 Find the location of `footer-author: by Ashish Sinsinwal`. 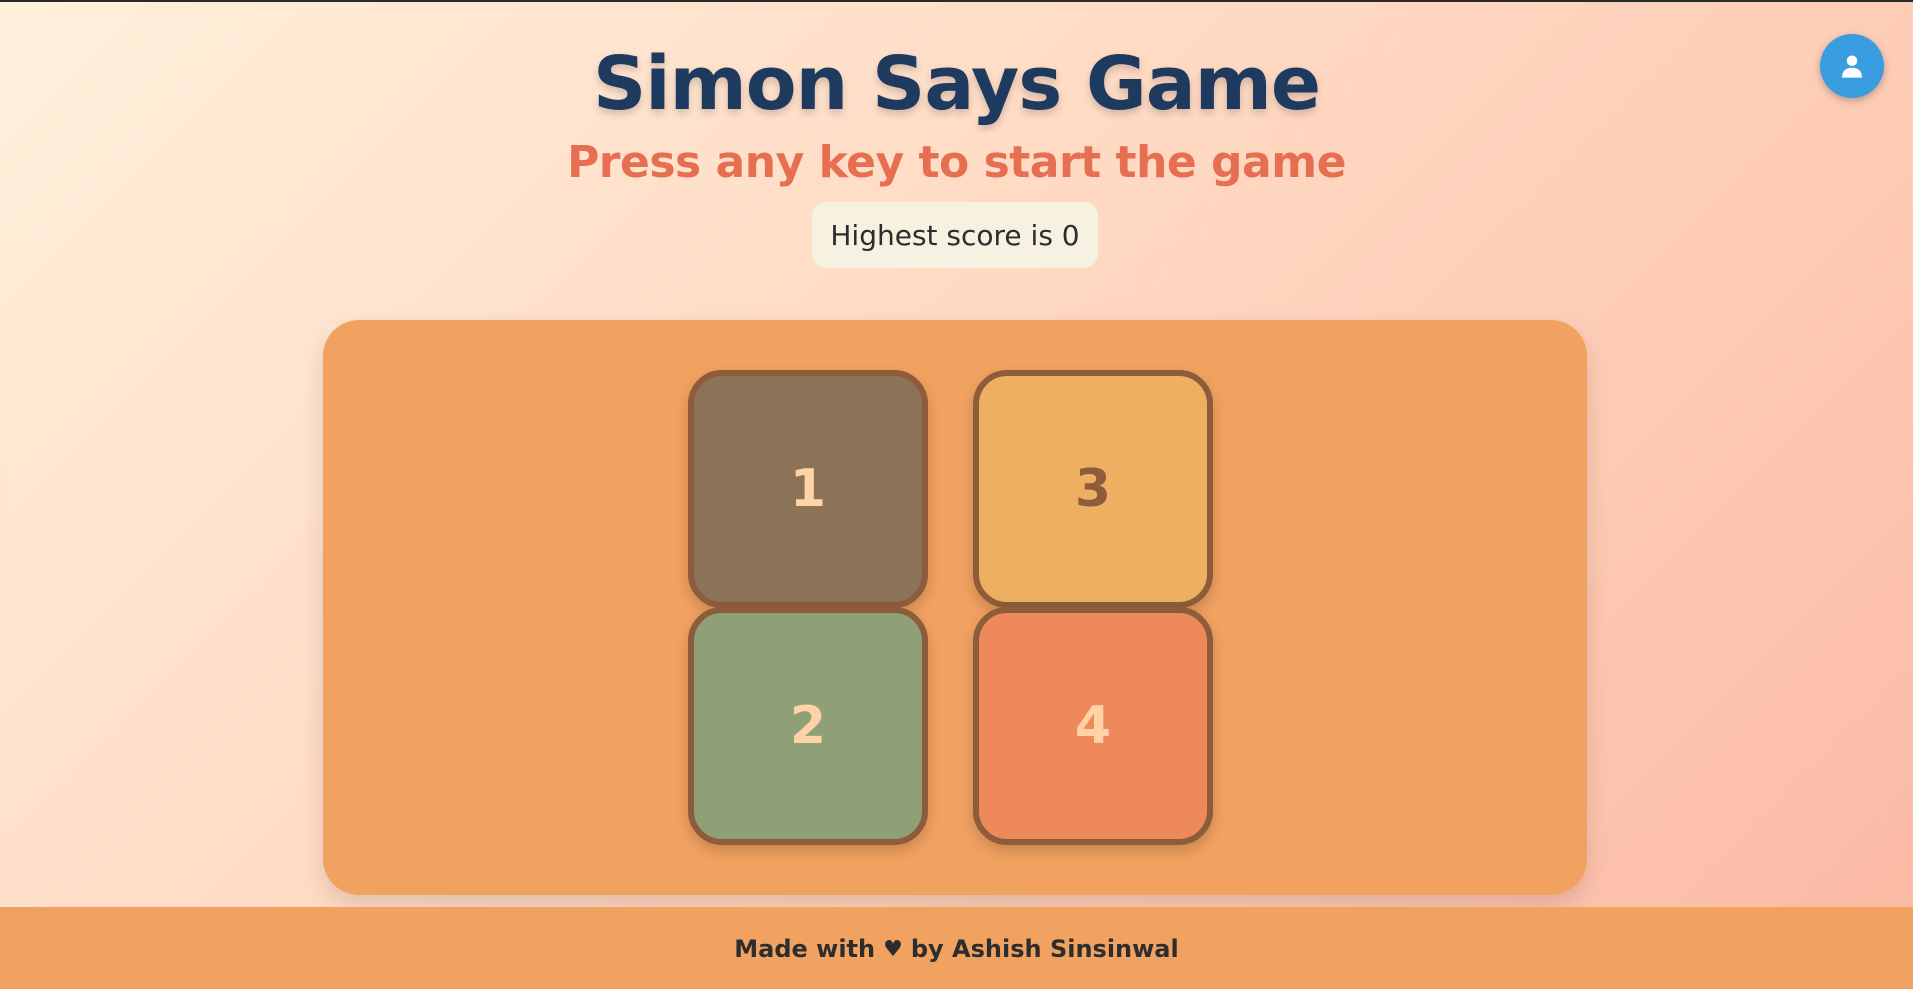

footer-author: by Ashish Sinsinwal is located at coordinates (1044, 949).